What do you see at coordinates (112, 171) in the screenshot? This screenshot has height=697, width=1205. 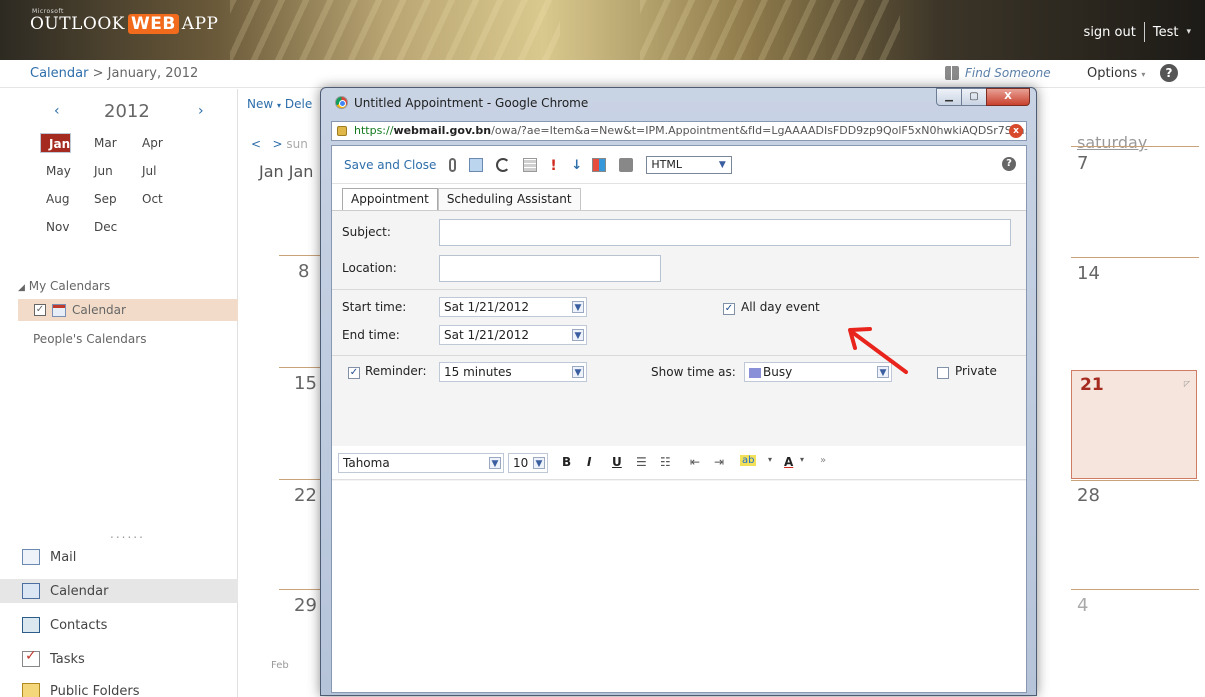 I see `month-jun: Jun` at bounding box center [112, 171].